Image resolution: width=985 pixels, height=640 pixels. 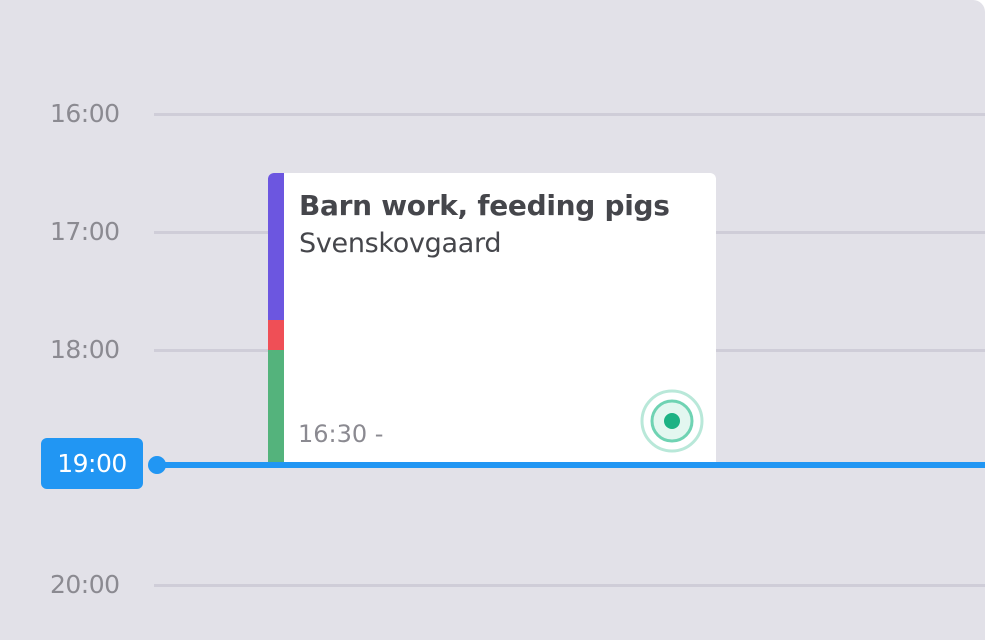 What do you see at coordinates (400, 243) in the screenshot?
I see `event-location: Svenskovgaard` at bounding box center [400, 243].